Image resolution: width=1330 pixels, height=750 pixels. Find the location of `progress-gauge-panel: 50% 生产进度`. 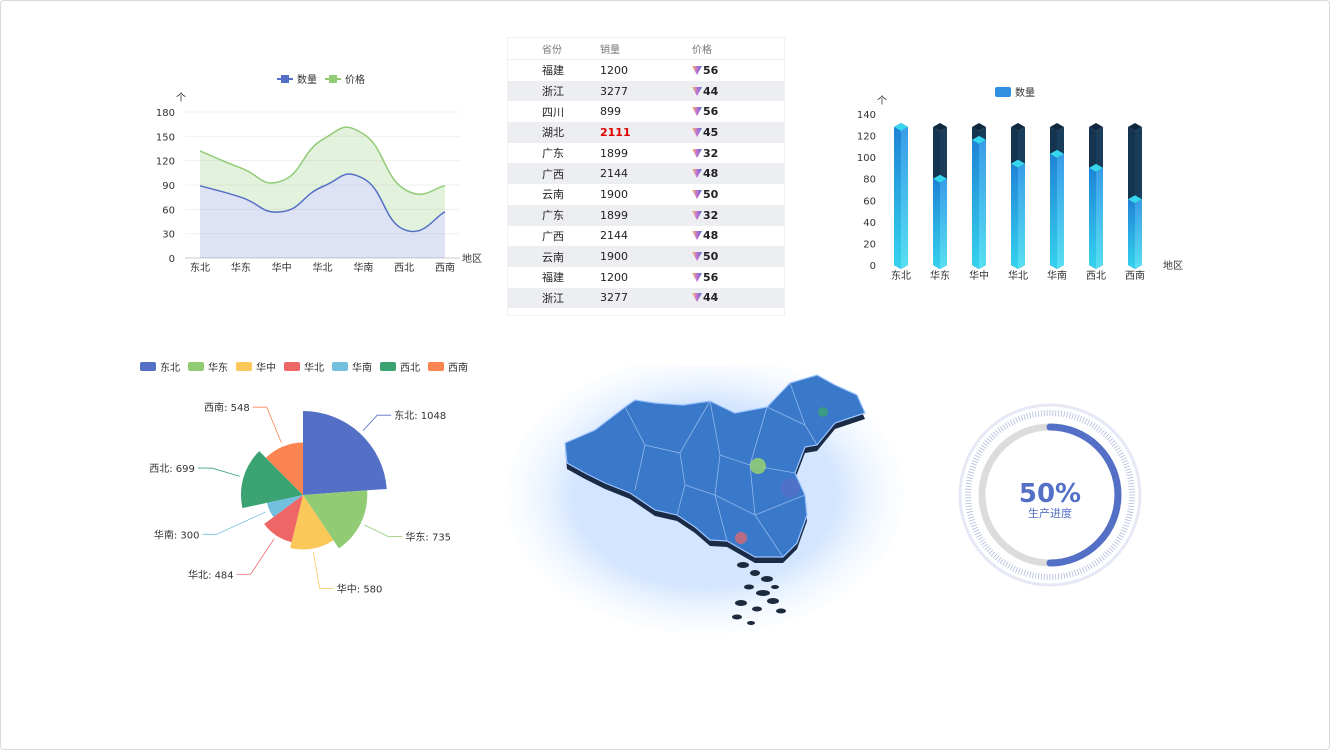

progress-gauge-panel: 50% 生产进度 is located at coordinates (1050, 495).